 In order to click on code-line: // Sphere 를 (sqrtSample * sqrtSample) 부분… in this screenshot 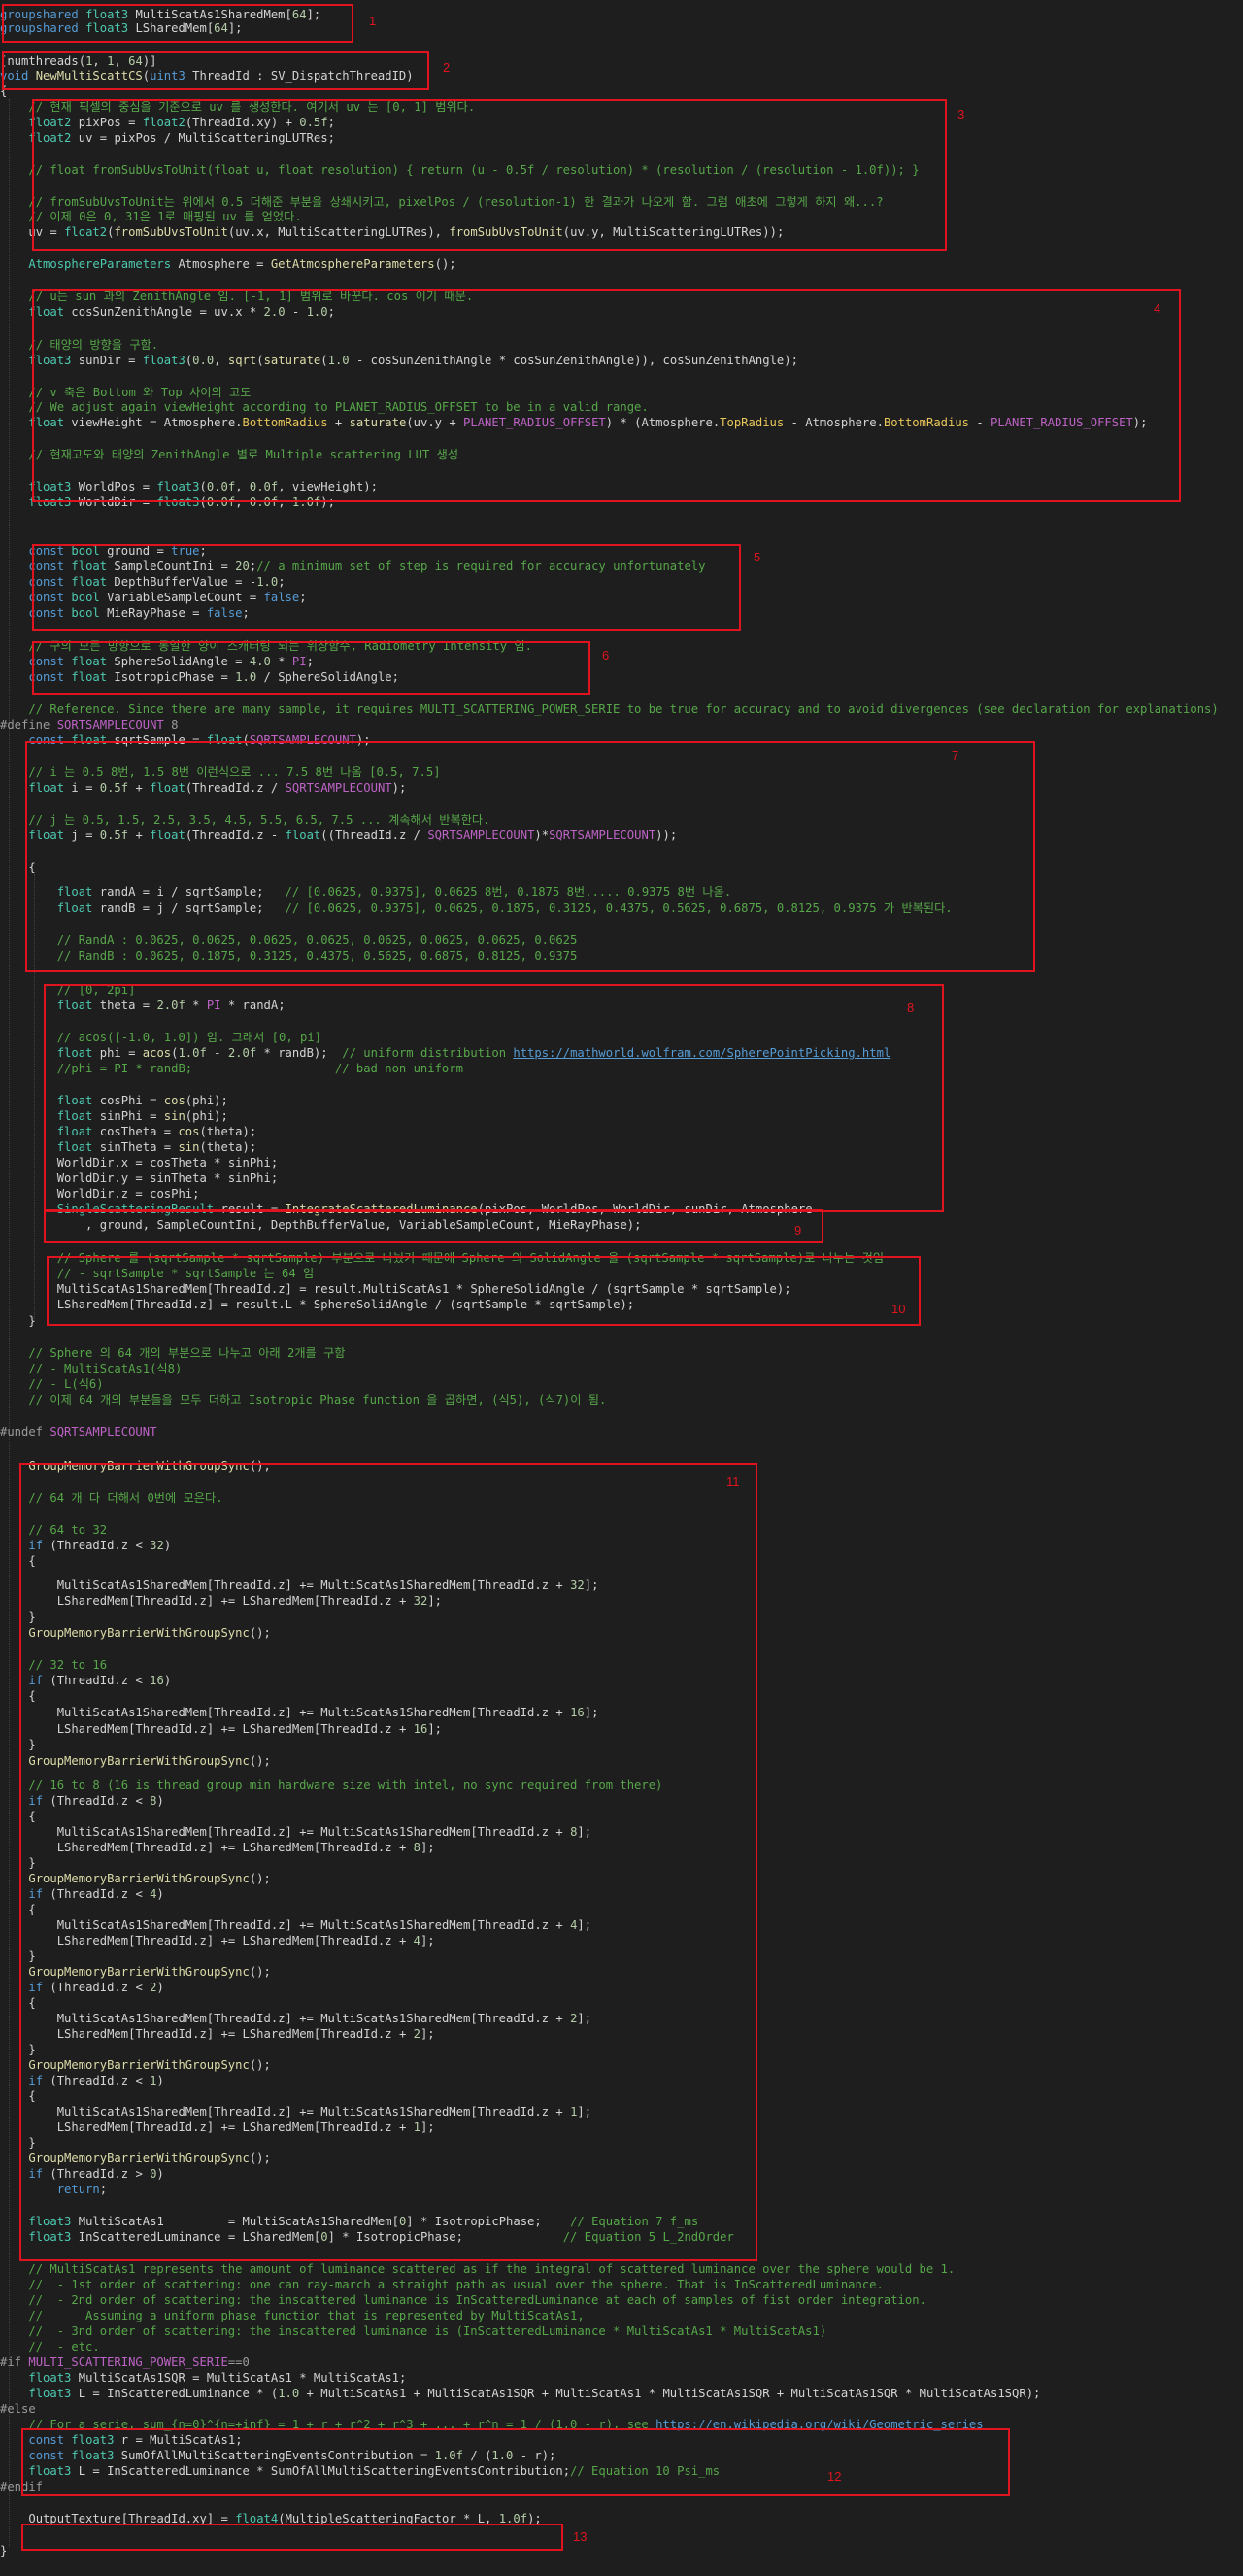, I will do `click(621, 1258)`.